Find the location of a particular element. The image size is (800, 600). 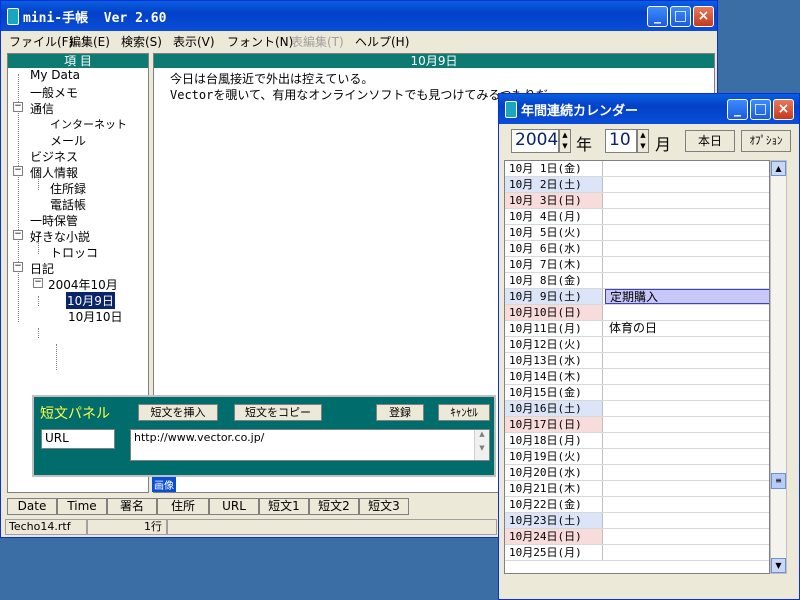

image-tab: 画像 is located at coordinates (164, 484).